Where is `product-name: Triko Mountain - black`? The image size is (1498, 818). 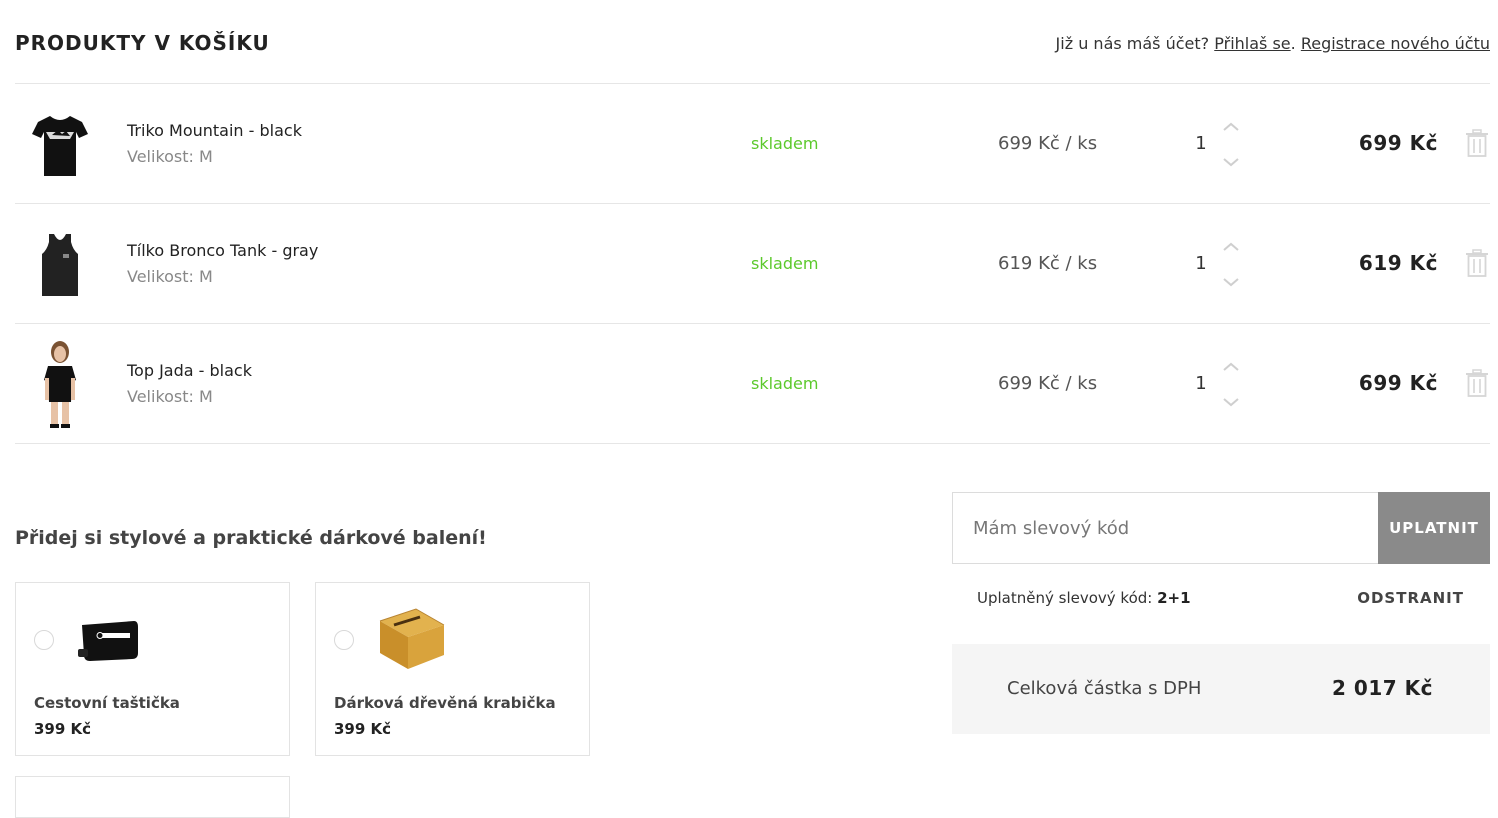 product-name: Triko Mountain - black is located at coordinates (214, 130).